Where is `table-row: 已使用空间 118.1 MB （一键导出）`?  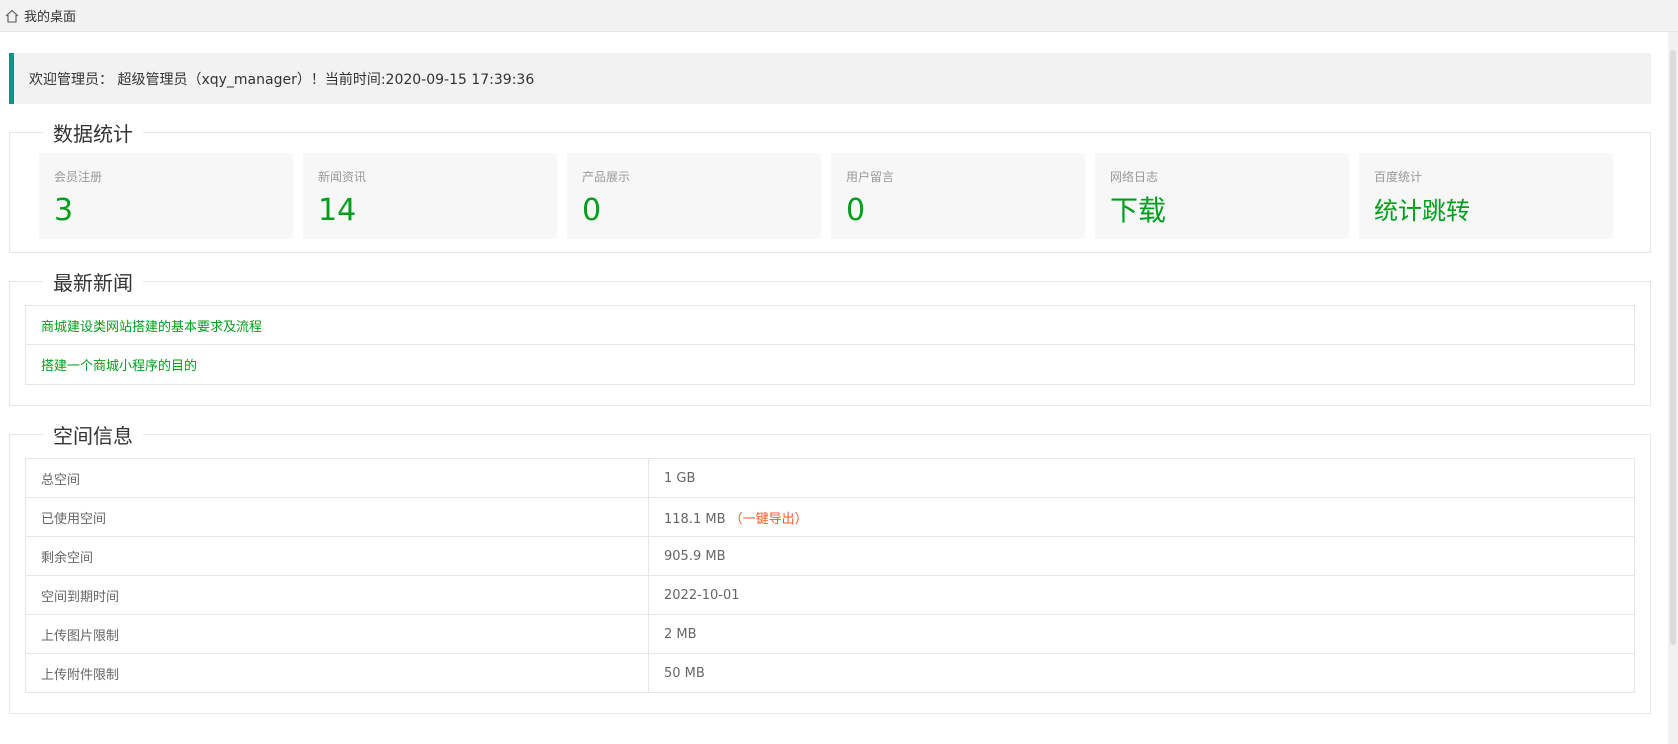 table-row: 已使用空间 118.1 MB （一键导出） is located at coordinates (830, 517).